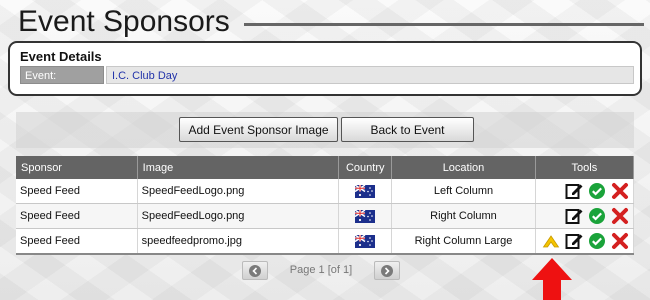 Image resolution: width=650 pixels, height=300 pixels. What do you see at coordinates (463, 191) in the screenshot?
I see `location-cell: Left Column` at bounding box center [463, 191].